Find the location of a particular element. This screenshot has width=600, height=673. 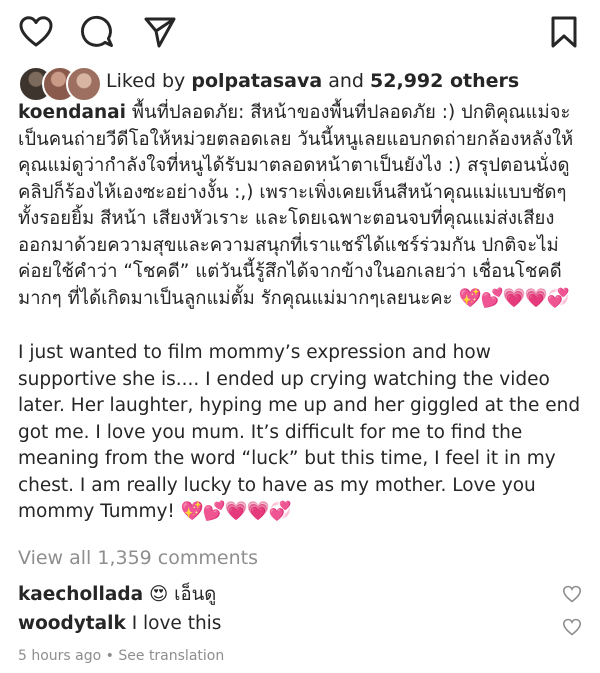

liker-username: polpatasava is located at coordinates (256, 81).